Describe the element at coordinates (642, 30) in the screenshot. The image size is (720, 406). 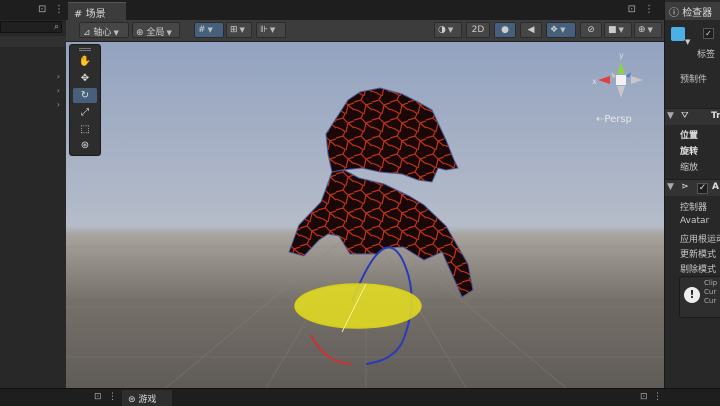
I see `gizmo-icon: ⊕` at that location.